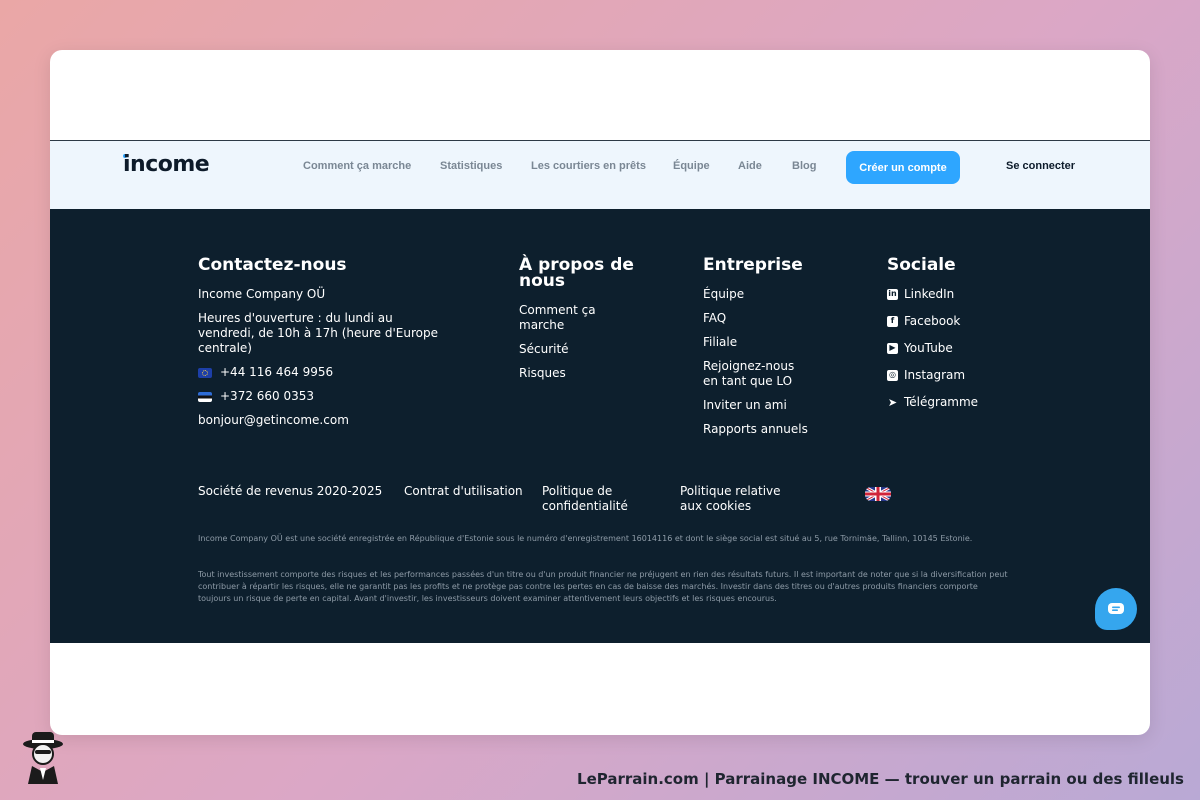 The image size is (1200, 800). I want to click on social-telegram: ➤ Télégramme, so click(952, 402).